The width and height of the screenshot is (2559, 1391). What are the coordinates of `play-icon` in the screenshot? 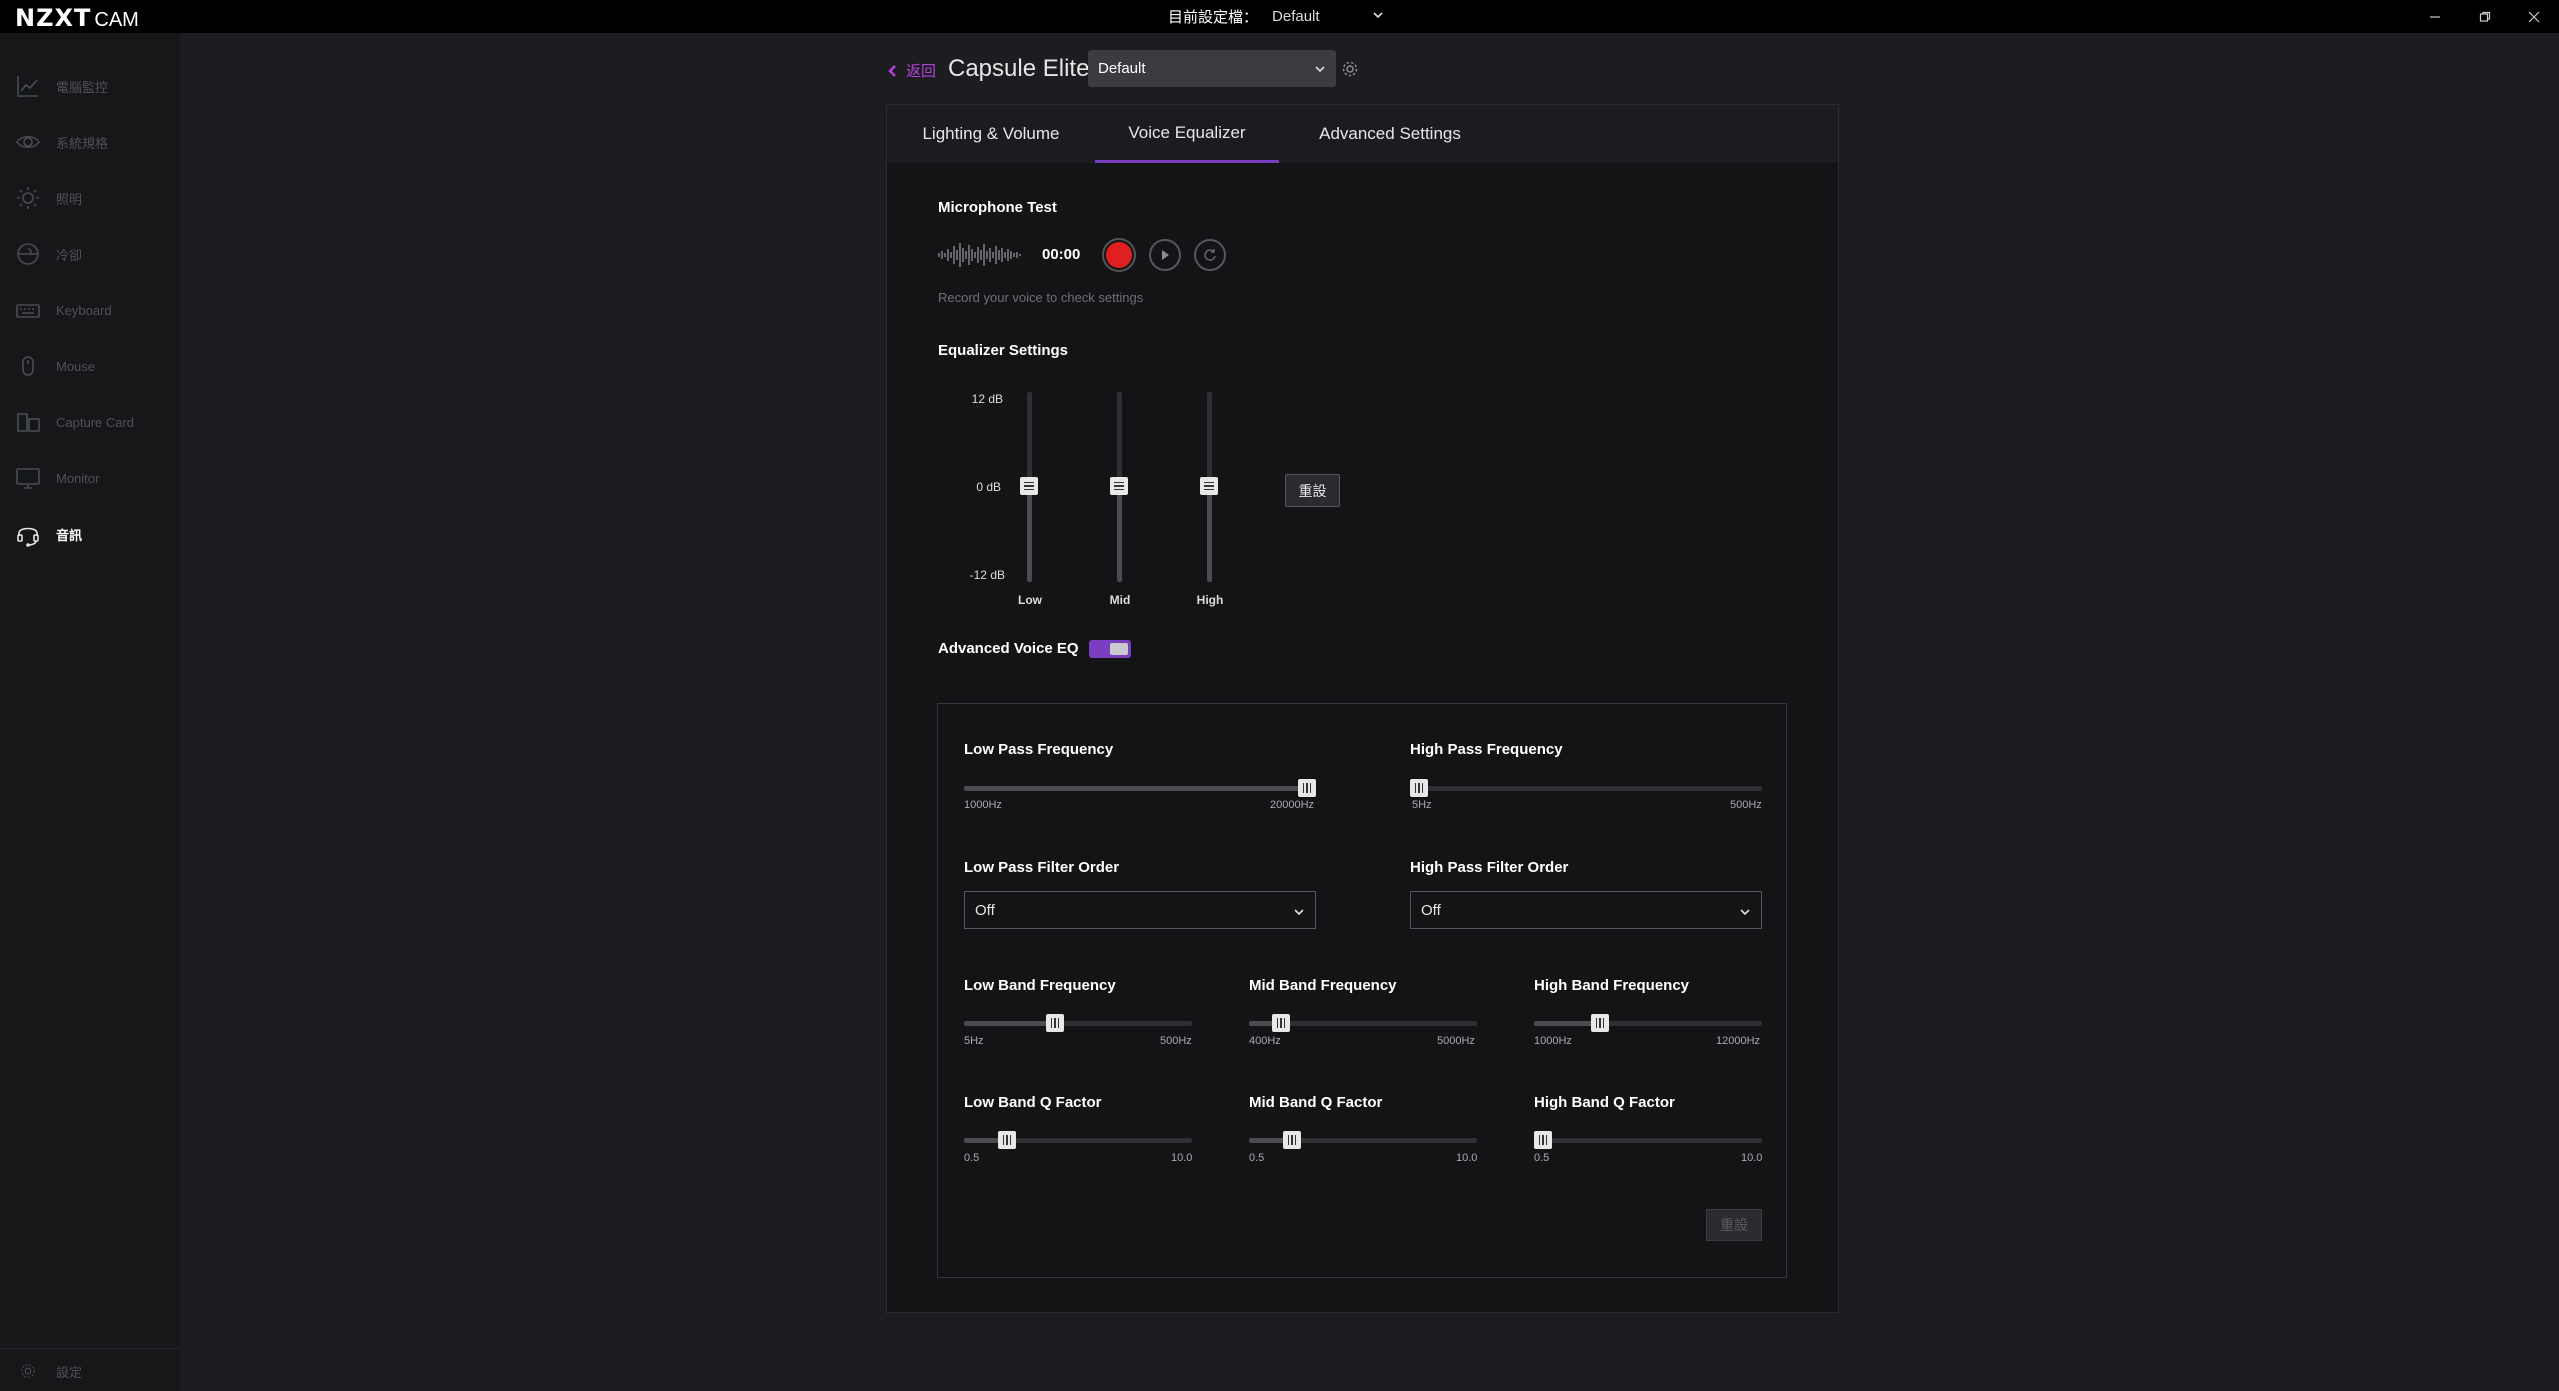 It's located at (1165, 255).